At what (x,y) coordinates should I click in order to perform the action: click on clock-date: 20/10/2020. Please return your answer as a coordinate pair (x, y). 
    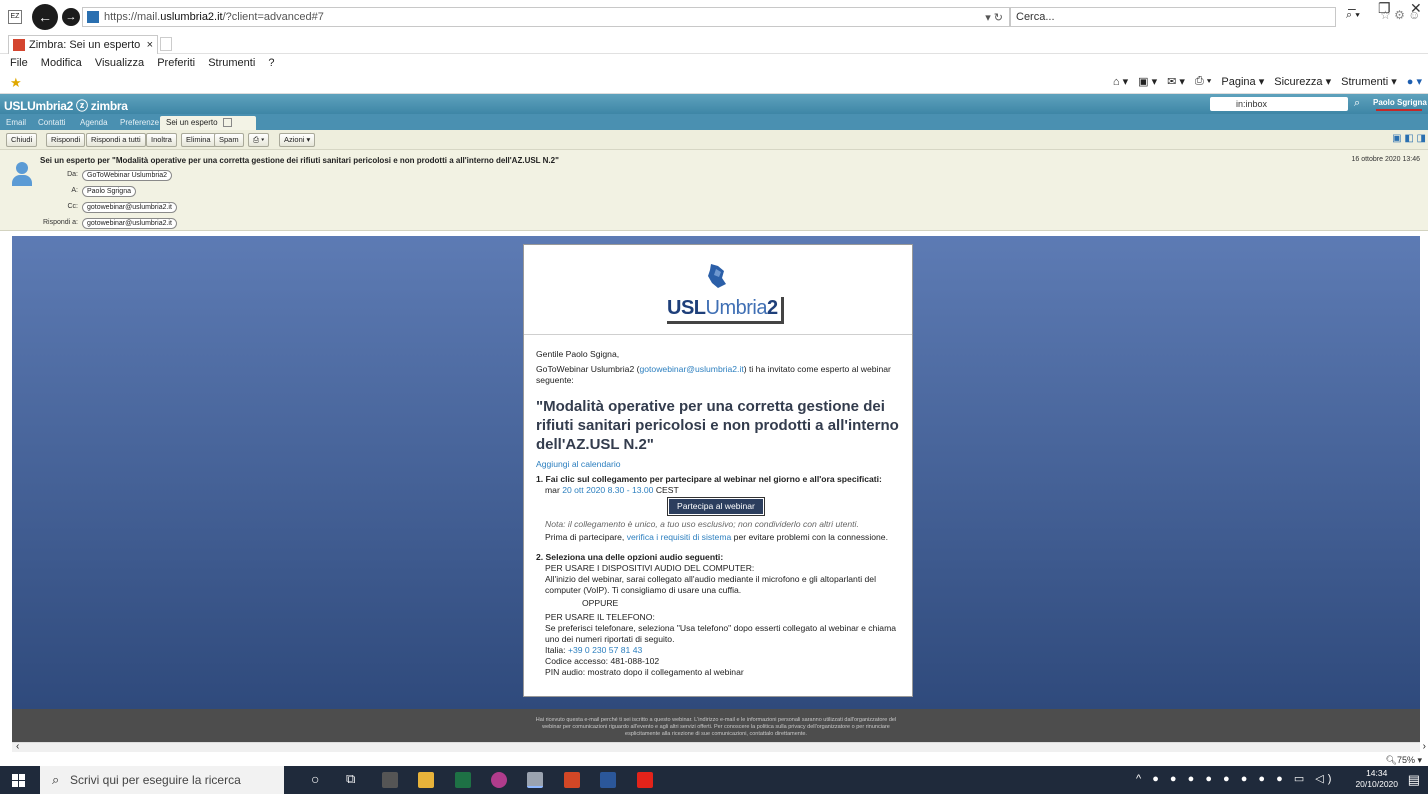
    Looking at the image, I should click on (1376, 784).